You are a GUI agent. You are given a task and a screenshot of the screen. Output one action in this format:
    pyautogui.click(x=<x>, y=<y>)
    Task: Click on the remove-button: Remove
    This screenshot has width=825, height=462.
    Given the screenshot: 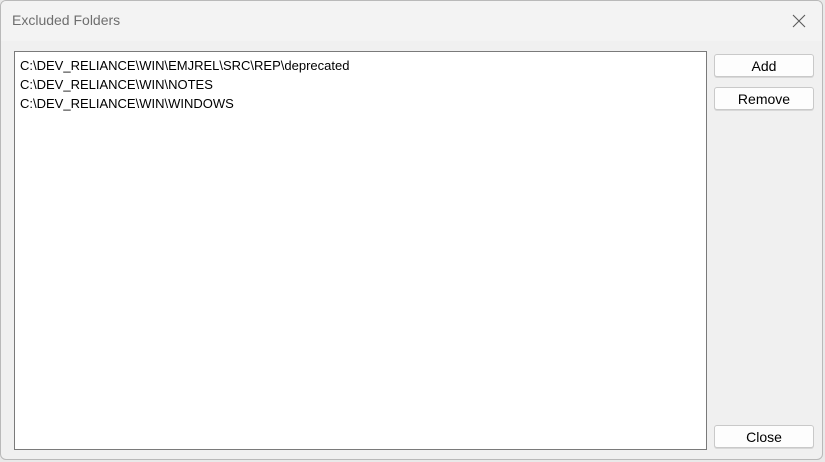 What is the action you would take?
    pyautogui.click(x=764, y=98)
    